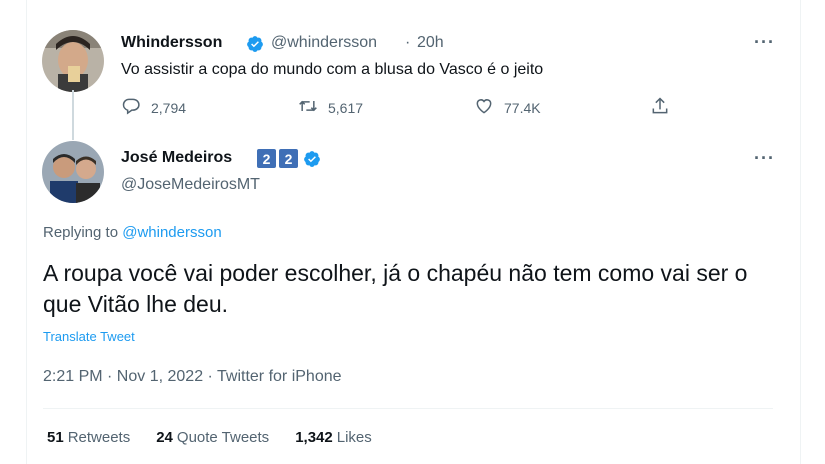  Describe the element at coordinates (73, 61) in the screenshot. I see `whindersson-avatar` at that location.